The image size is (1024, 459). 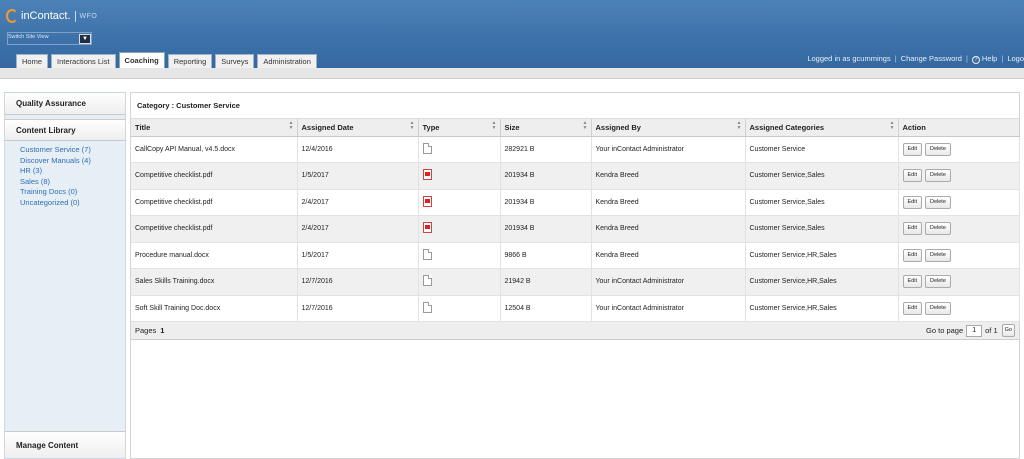 I want to click on sidebar-item-sales: Sales (8), so click(x=72, y=182).